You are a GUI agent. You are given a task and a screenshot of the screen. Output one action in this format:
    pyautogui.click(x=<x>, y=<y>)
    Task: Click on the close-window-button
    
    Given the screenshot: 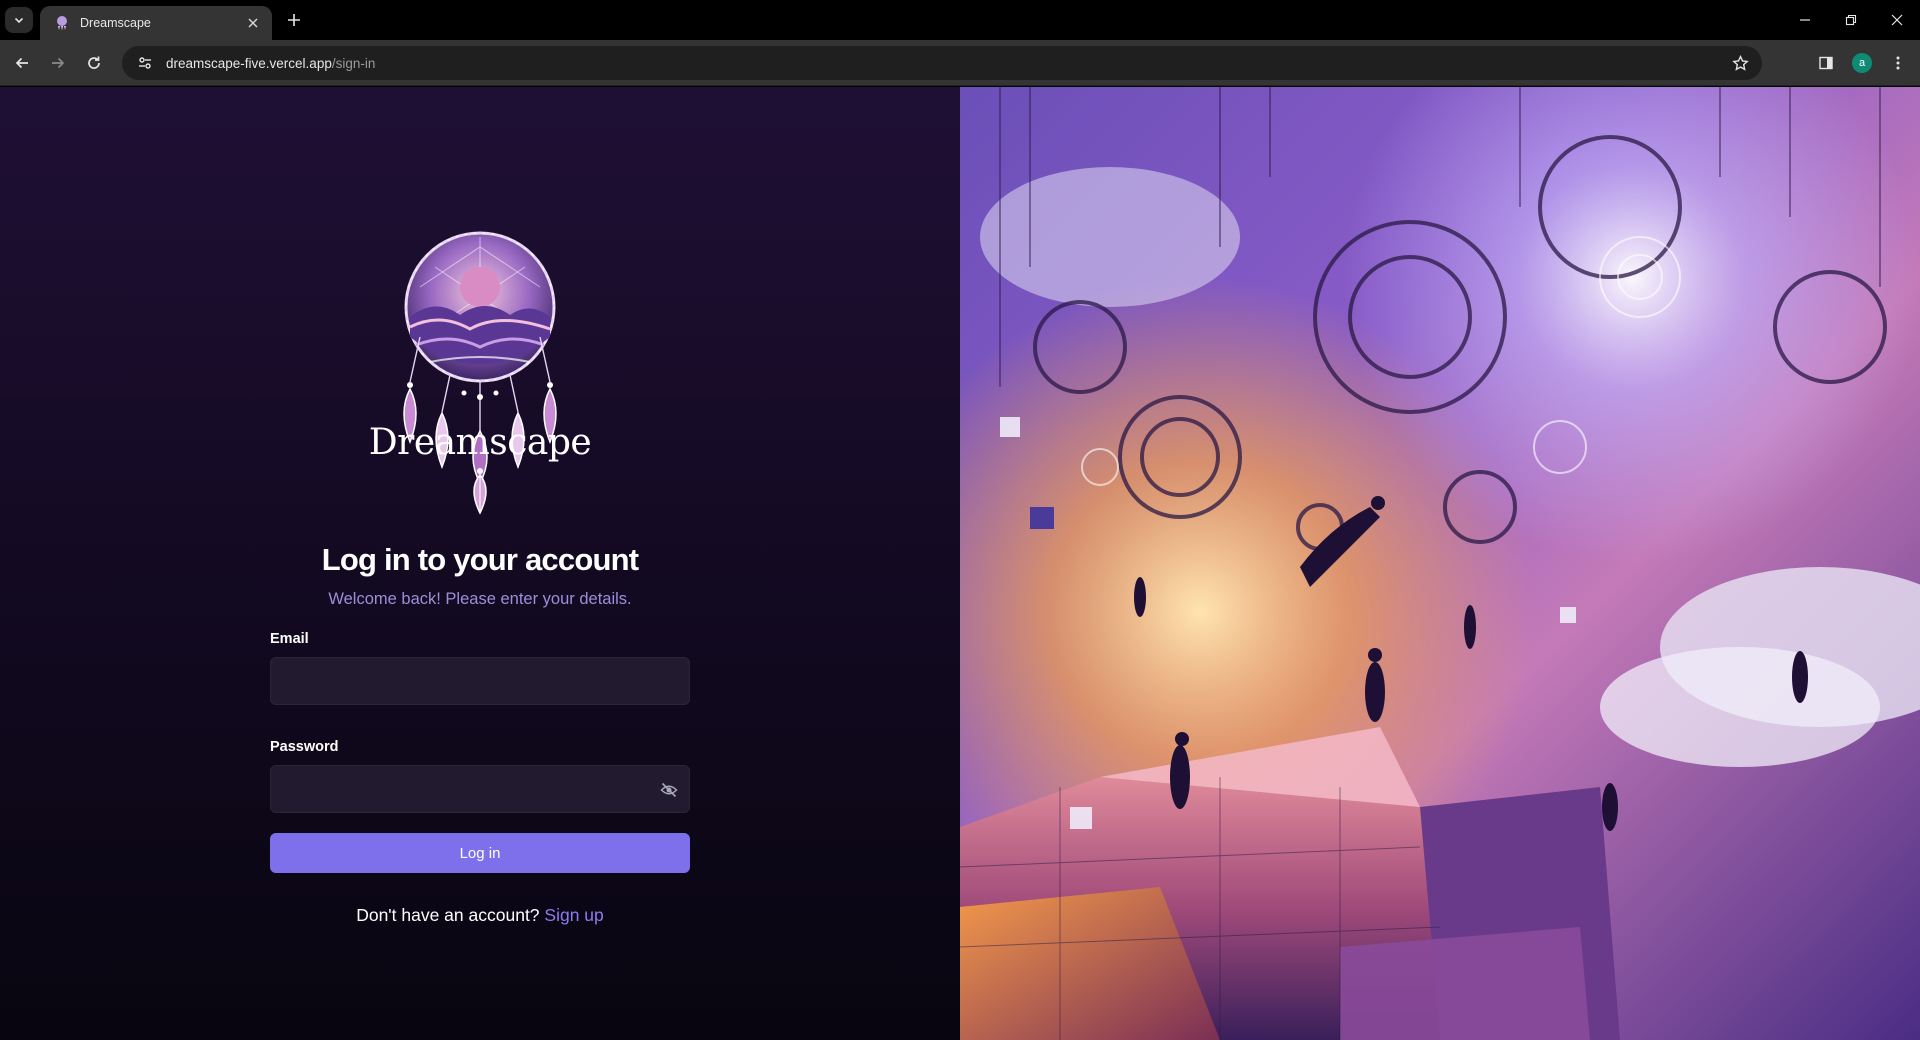 What is the action you would take?
    pyautogui.click(x=1897, y=20)
    